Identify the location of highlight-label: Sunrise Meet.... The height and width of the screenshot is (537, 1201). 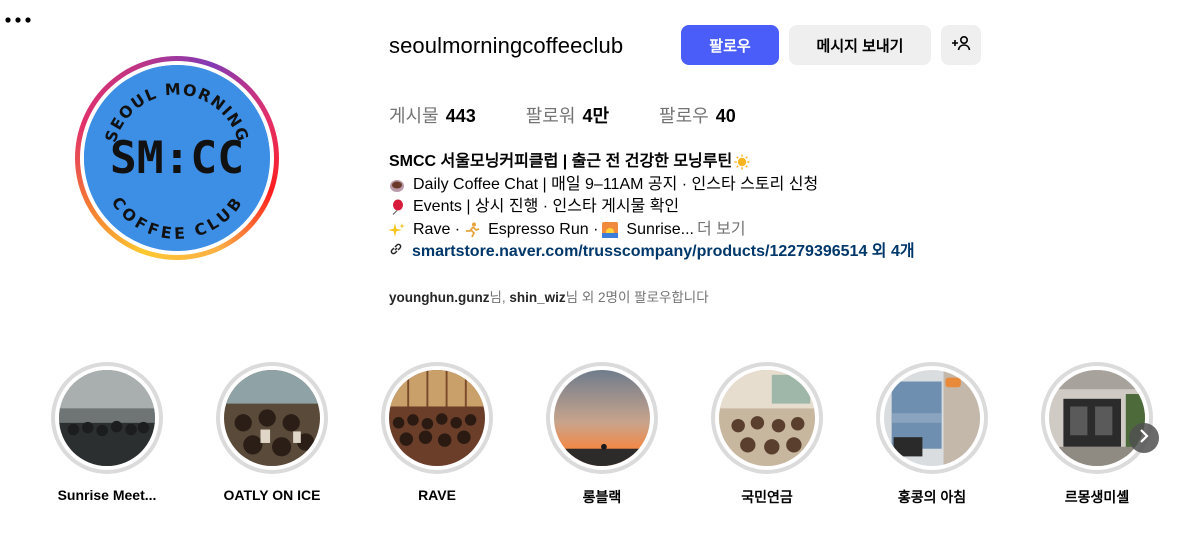
(107, 495).